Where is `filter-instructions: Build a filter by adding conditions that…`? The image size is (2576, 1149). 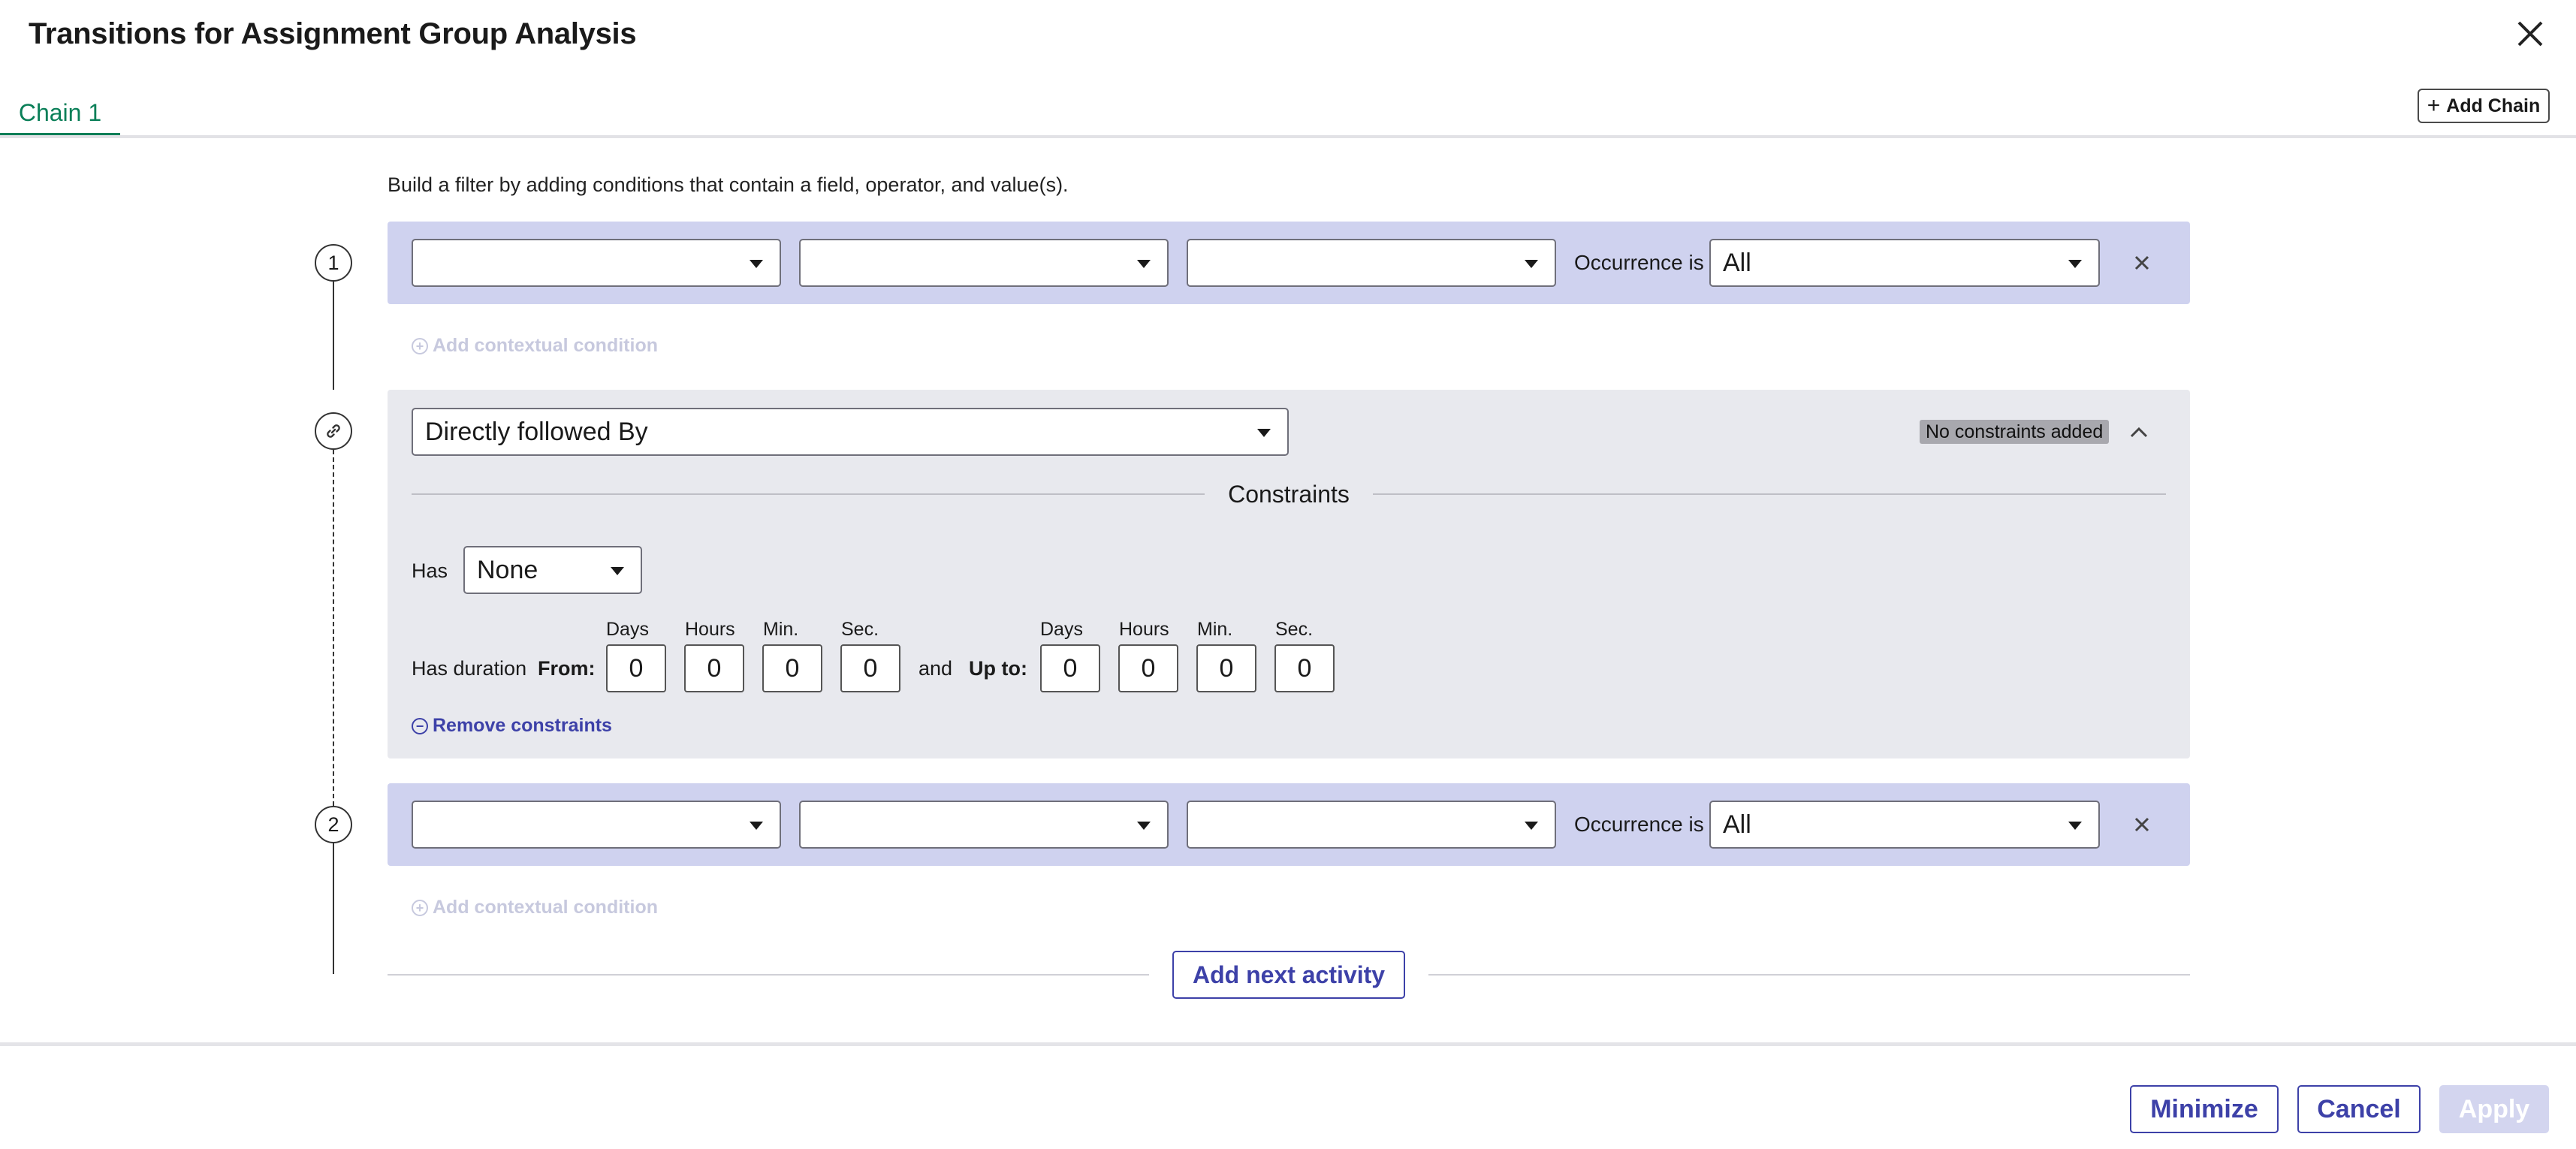
filter-instructions: Build a filter by adding conditions that… is located at coordinates (728, 184).